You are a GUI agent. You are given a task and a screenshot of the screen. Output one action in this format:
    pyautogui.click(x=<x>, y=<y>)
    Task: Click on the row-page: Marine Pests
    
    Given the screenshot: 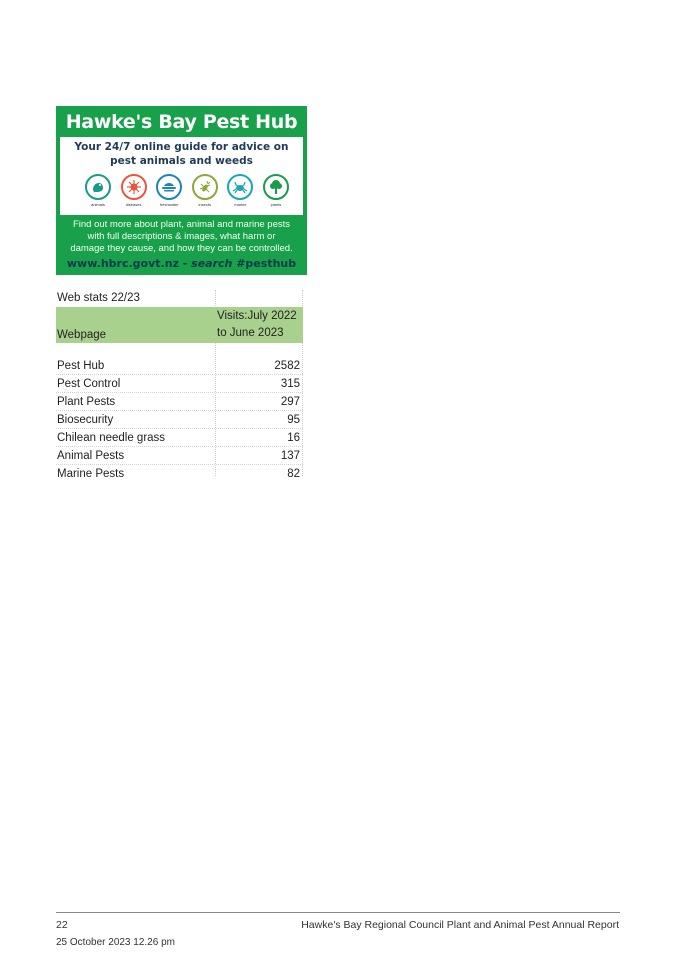 What is the action you would take?
    pyautogui.click(x=91, y=474)
    